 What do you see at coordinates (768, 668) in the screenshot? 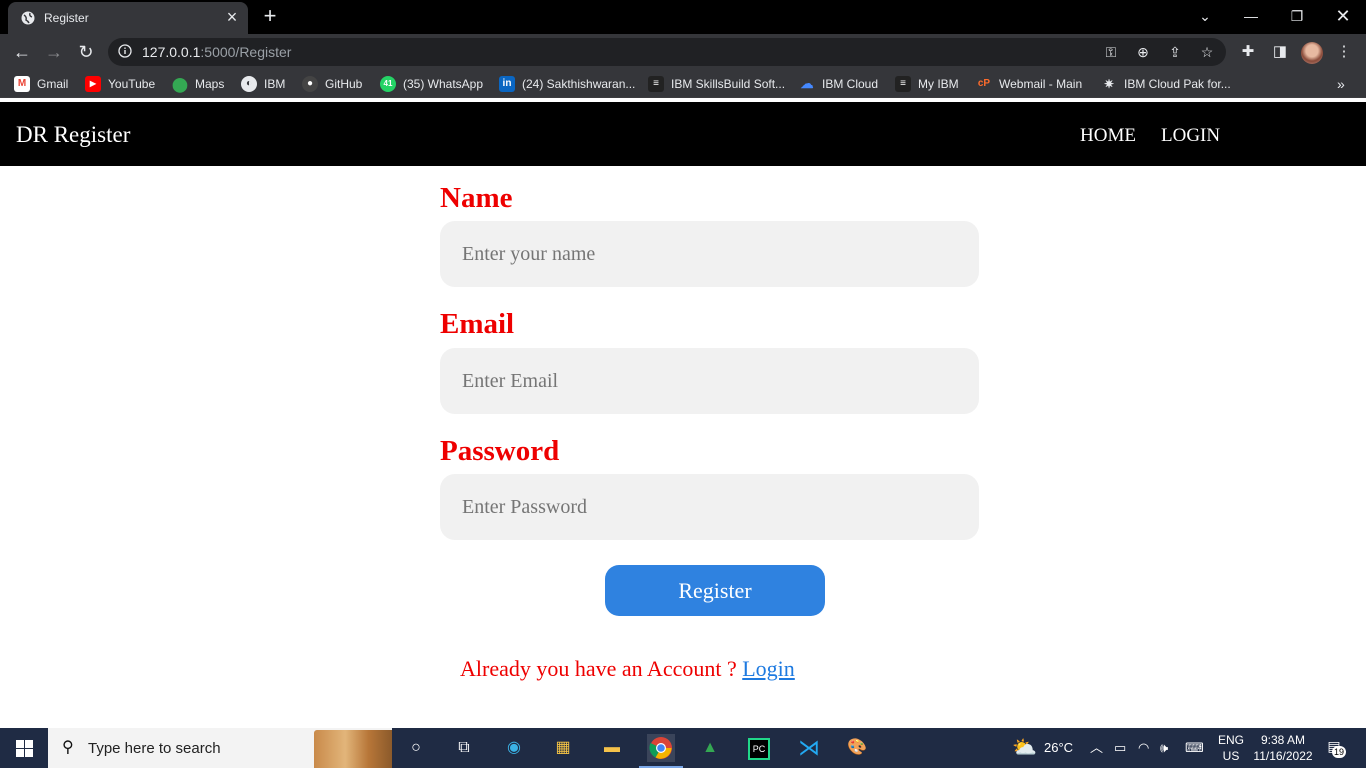
I see `login-link: Login` at bounding box center [768, 668].